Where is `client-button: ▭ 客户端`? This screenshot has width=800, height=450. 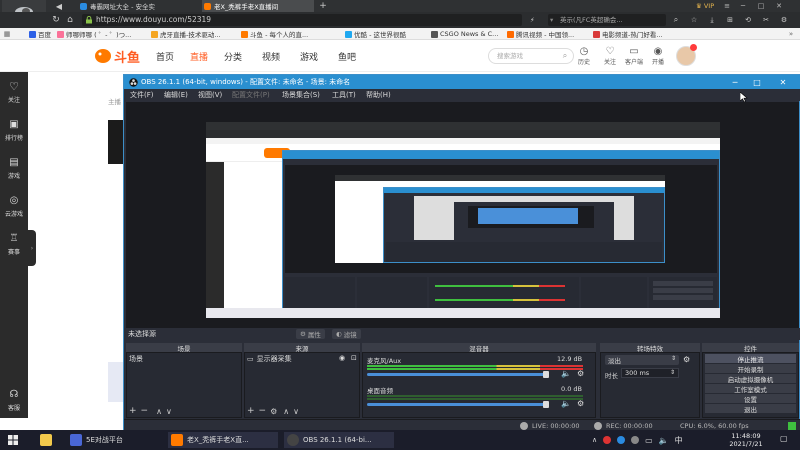
client-button: ▭ 客户端 is located at coordinates (634, 58).